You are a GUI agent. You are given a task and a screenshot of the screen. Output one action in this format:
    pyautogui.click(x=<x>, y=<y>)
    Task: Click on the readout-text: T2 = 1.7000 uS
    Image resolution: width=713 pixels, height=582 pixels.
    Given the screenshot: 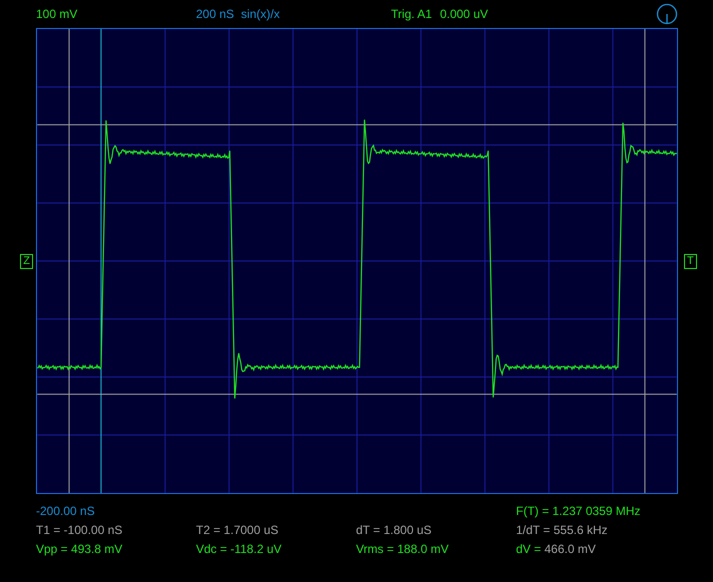 What is the action you would take?
    pyautogui.click(x=237, y=529)
    